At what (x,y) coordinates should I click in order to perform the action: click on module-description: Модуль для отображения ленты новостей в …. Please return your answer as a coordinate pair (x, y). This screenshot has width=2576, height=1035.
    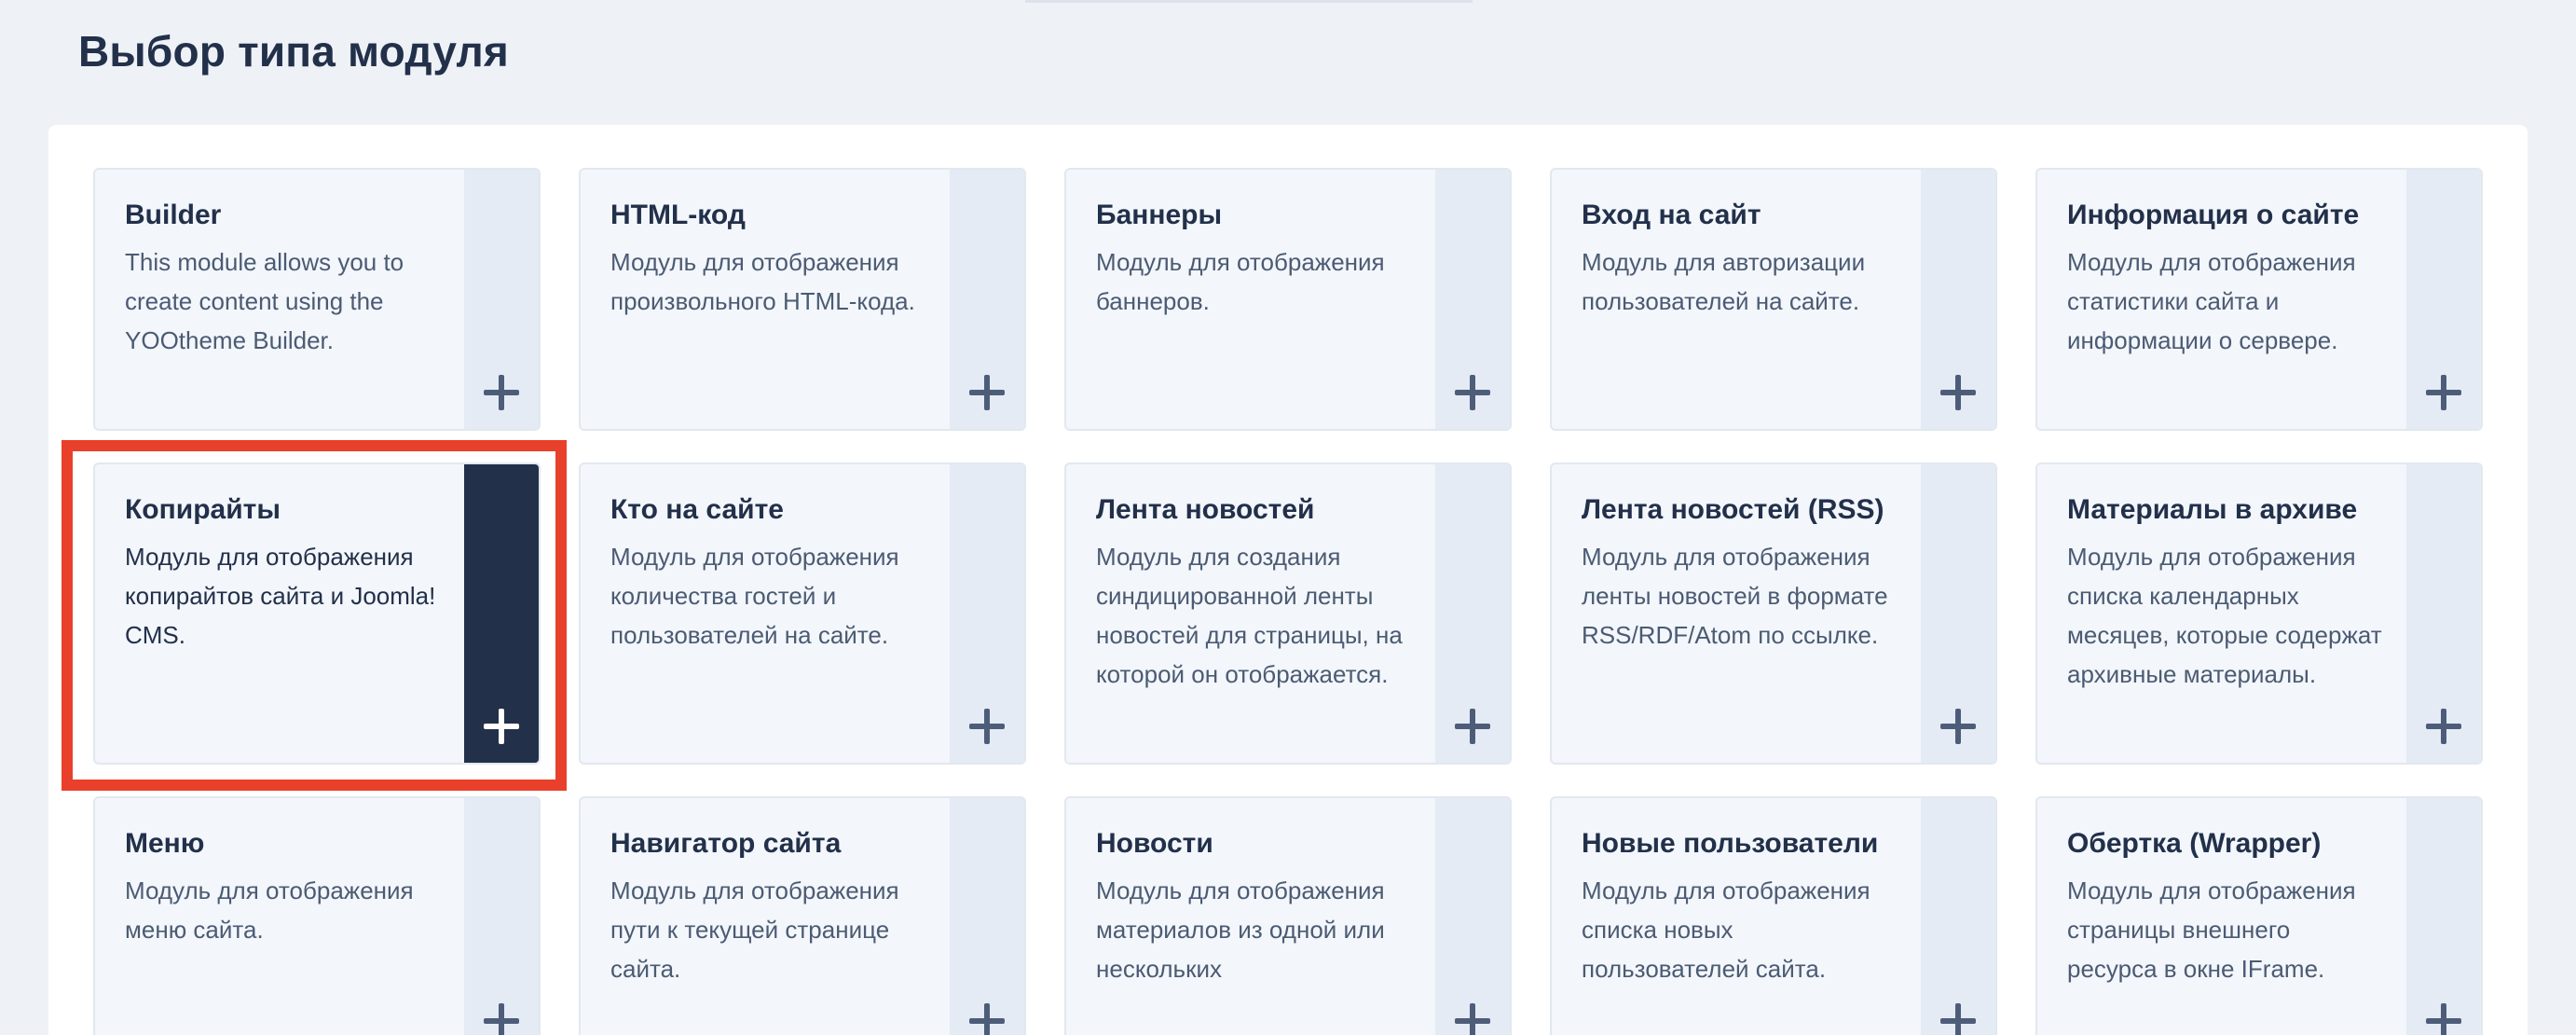
    Looking at the image, I should click on (1735, 596).